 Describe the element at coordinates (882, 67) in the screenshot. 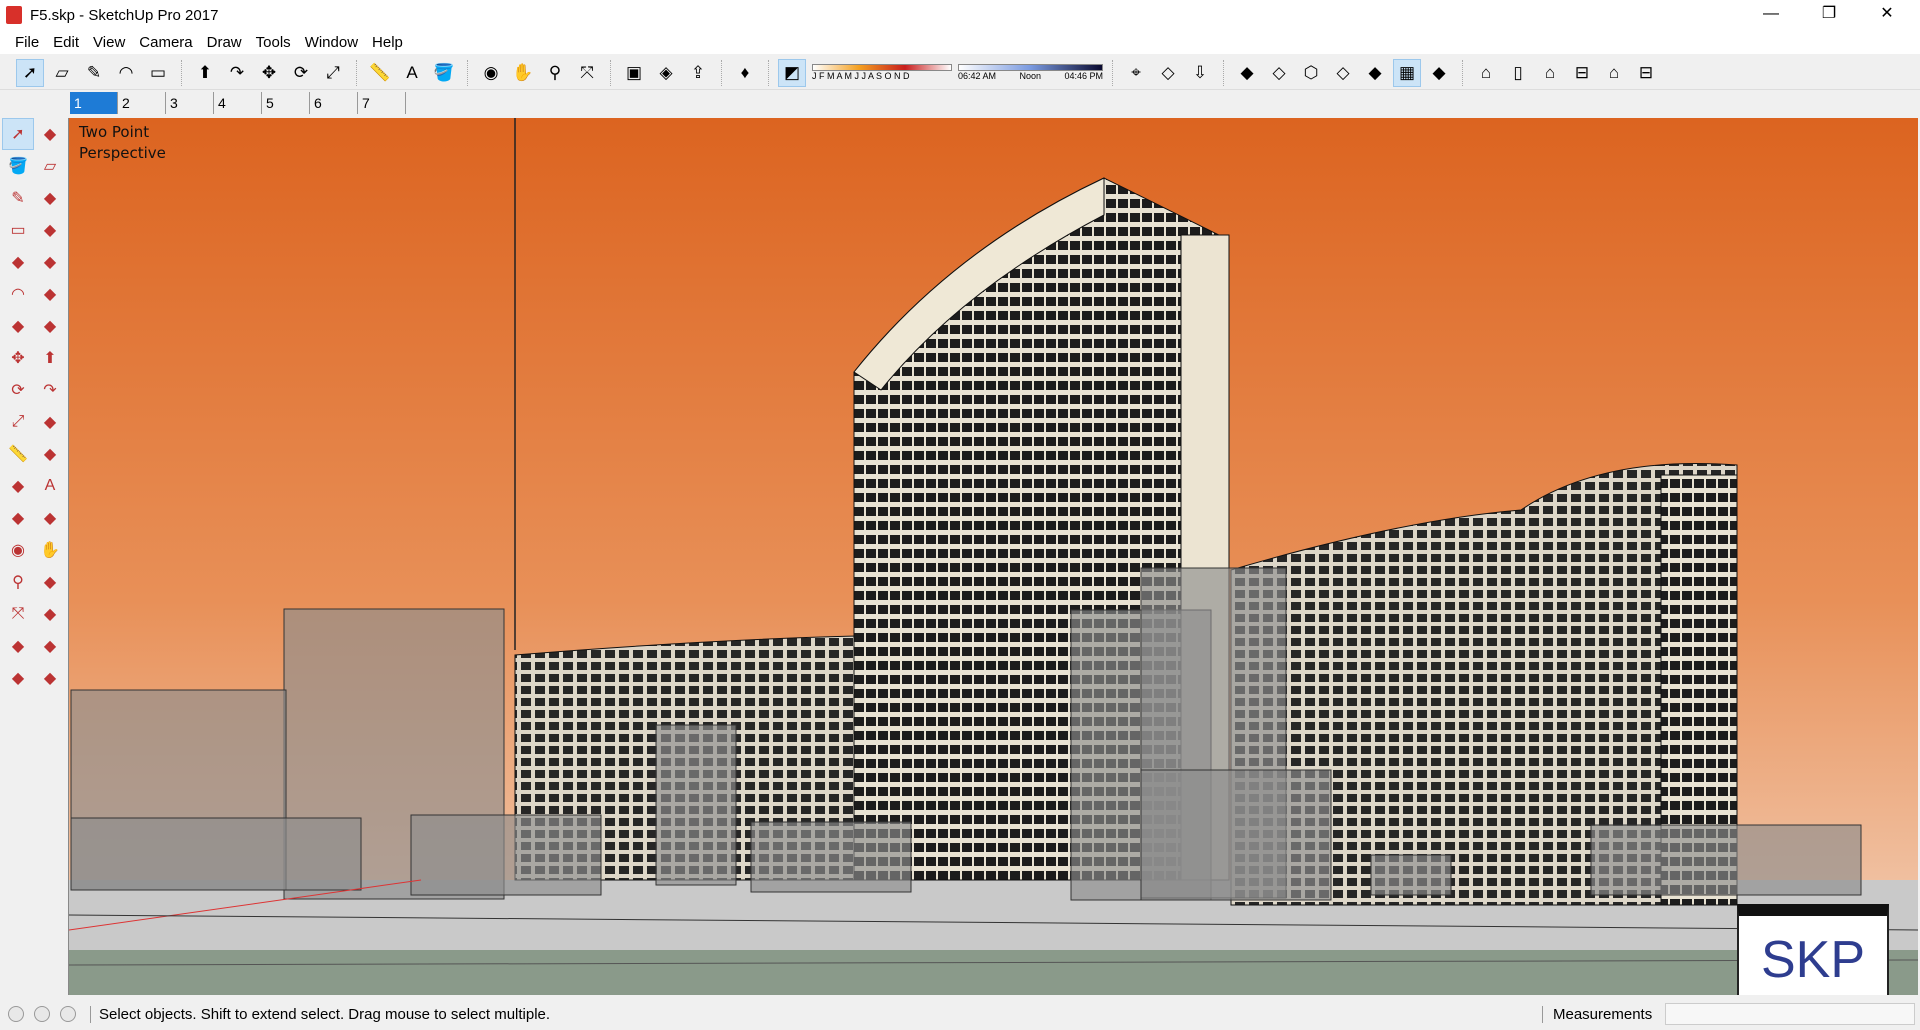

I see `date-slider-track` at that location.